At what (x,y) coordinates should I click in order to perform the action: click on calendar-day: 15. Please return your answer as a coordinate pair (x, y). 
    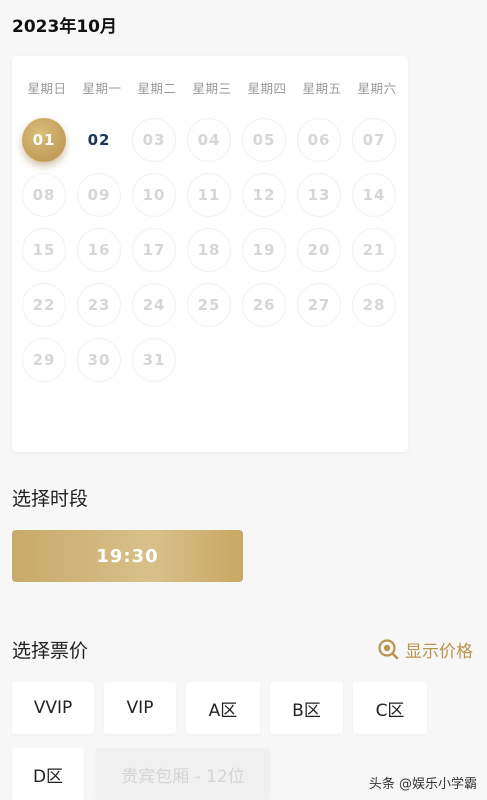
    Looking at the image, I should click on (44, 250).